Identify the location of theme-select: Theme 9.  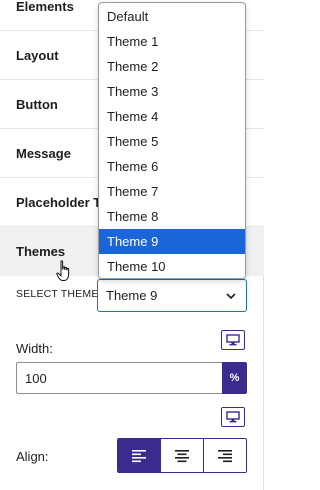
(172, 295).